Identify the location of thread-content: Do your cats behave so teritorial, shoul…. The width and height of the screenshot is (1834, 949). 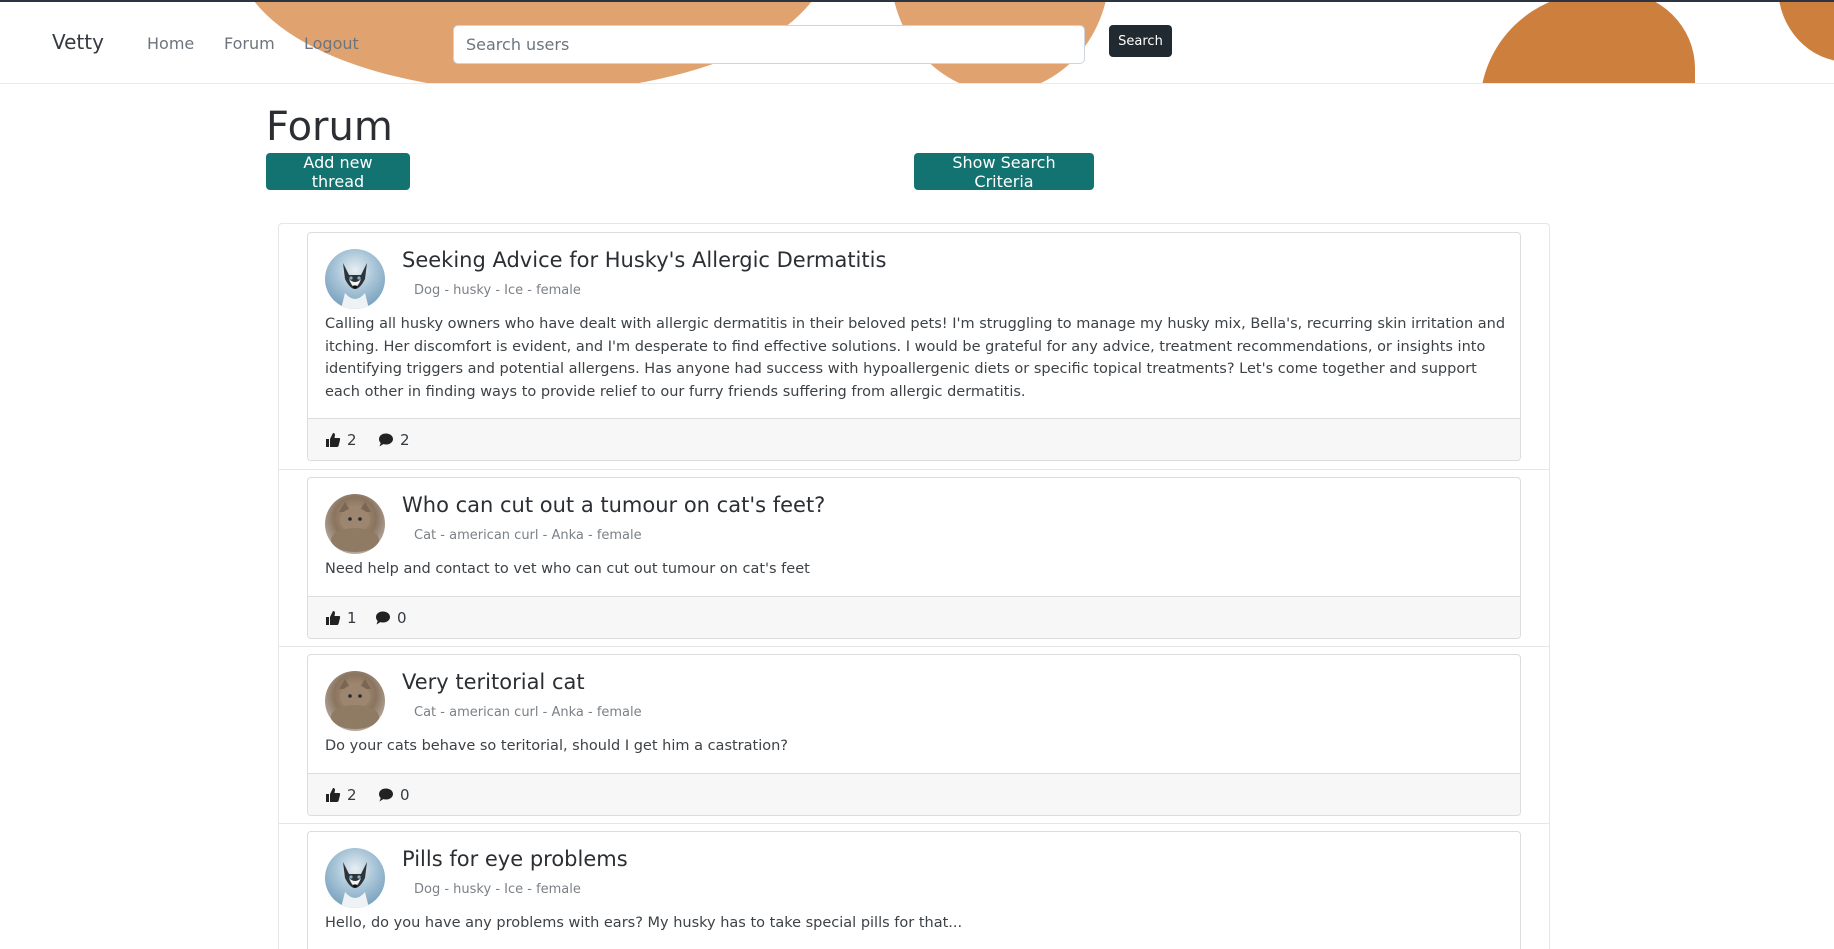
(557, 746).